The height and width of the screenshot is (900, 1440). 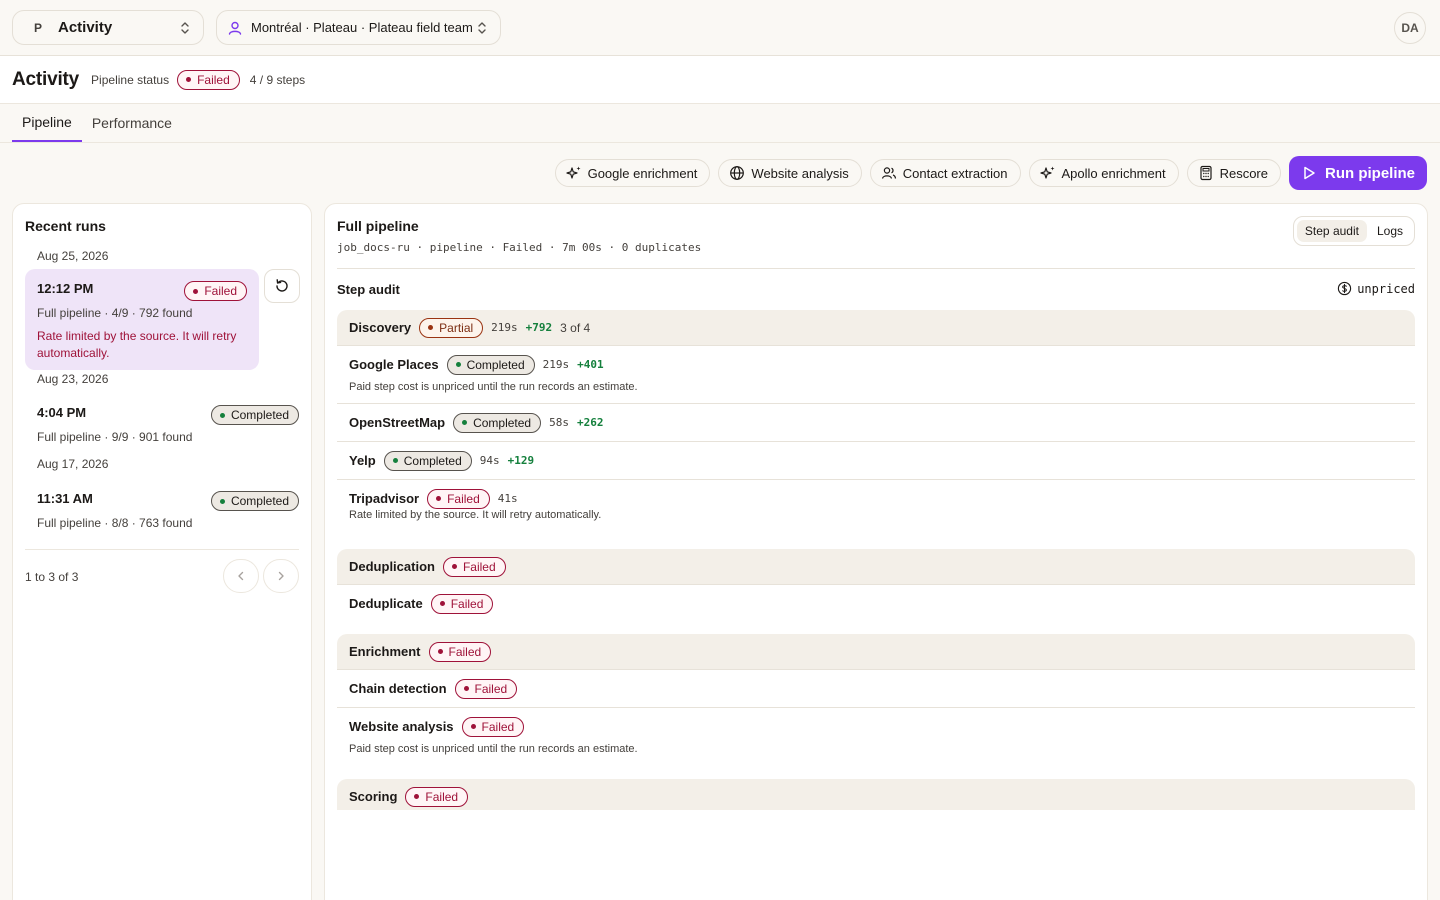 What do you see at coordinates (456, 327) in the screenshot?
I see `status-text: Partial` at bounding box center [456, 327].